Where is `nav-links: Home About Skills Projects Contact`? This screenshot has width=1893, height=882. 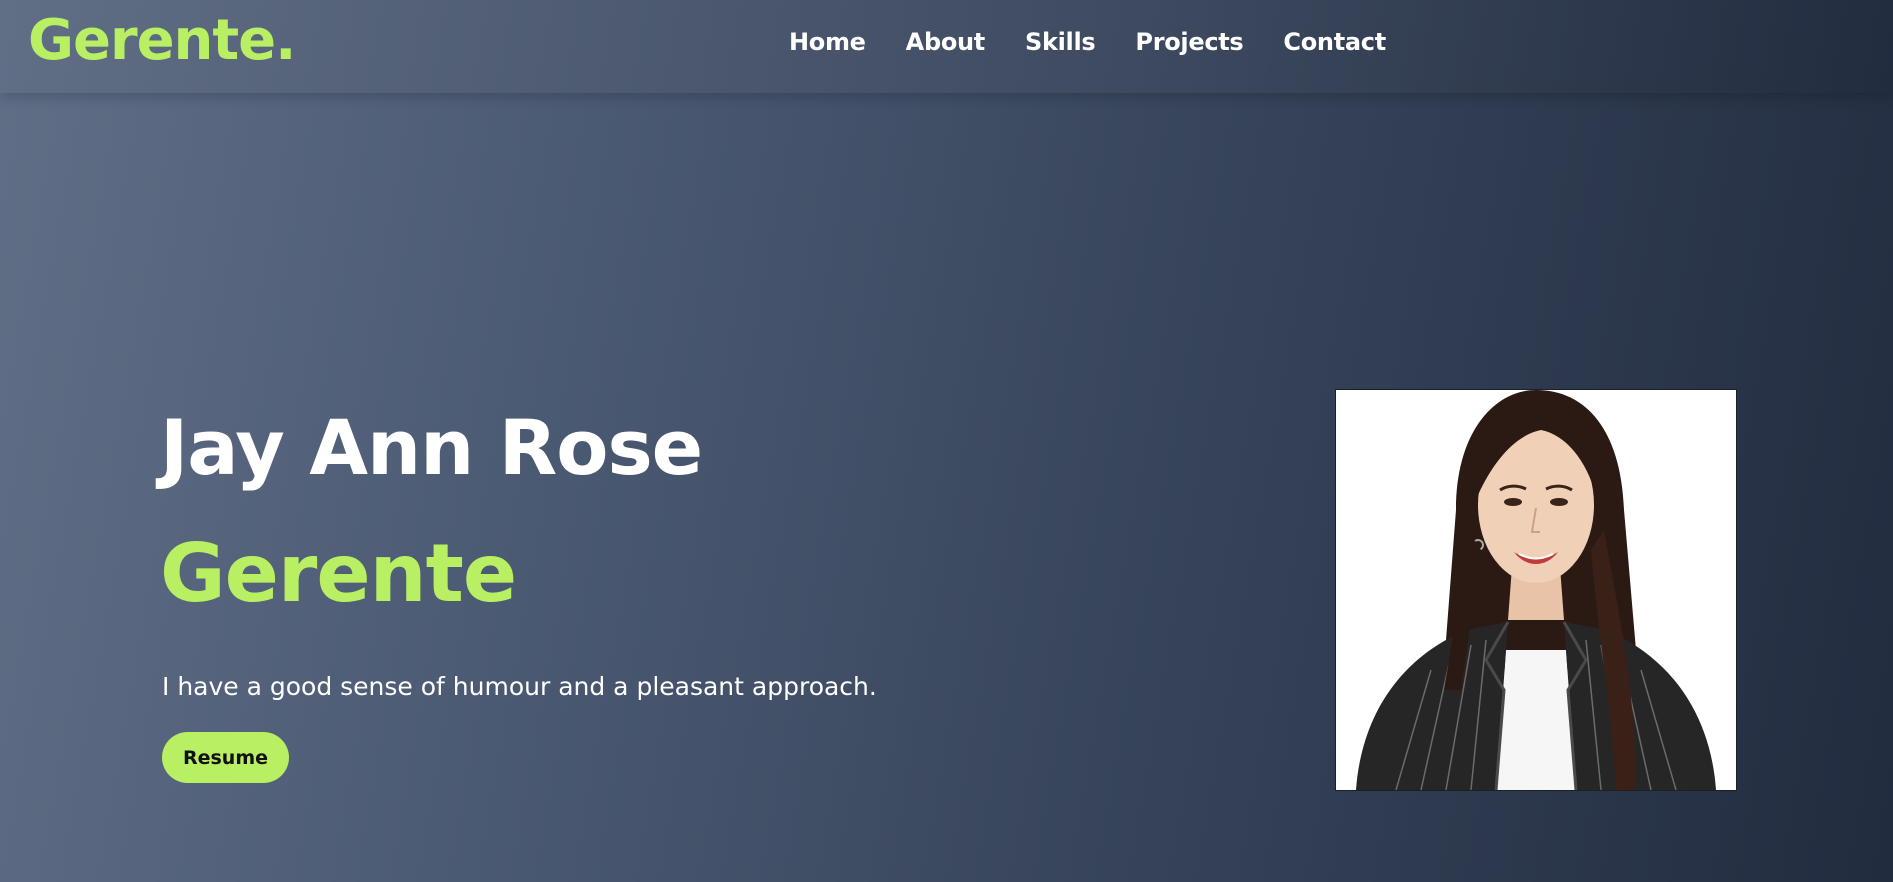 nav-links: Home About Skills Projects Contact is located at coordinates (1107, 42).